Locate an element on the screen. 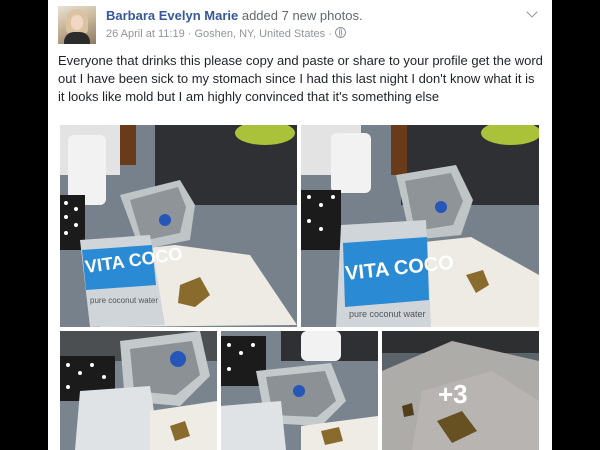 This screenshot has width=600, height=450. post-action: added 7 new photos. is located at coordinates (300, 15).